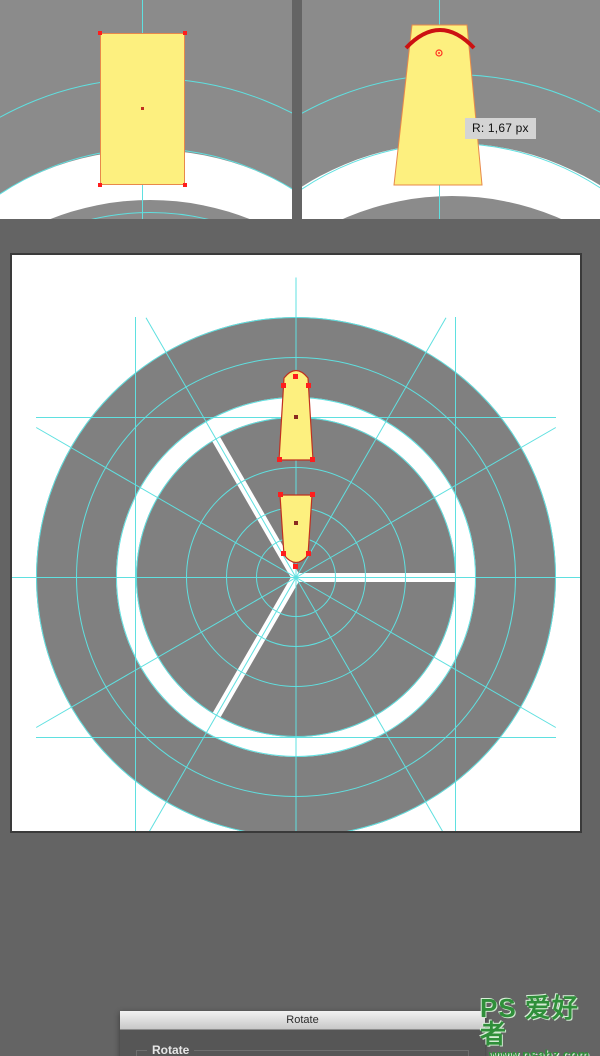  What do you see at coordinates (295, 376) in the screenshot?
I see `anchor-top-apex` at bounding box center [295, 376].